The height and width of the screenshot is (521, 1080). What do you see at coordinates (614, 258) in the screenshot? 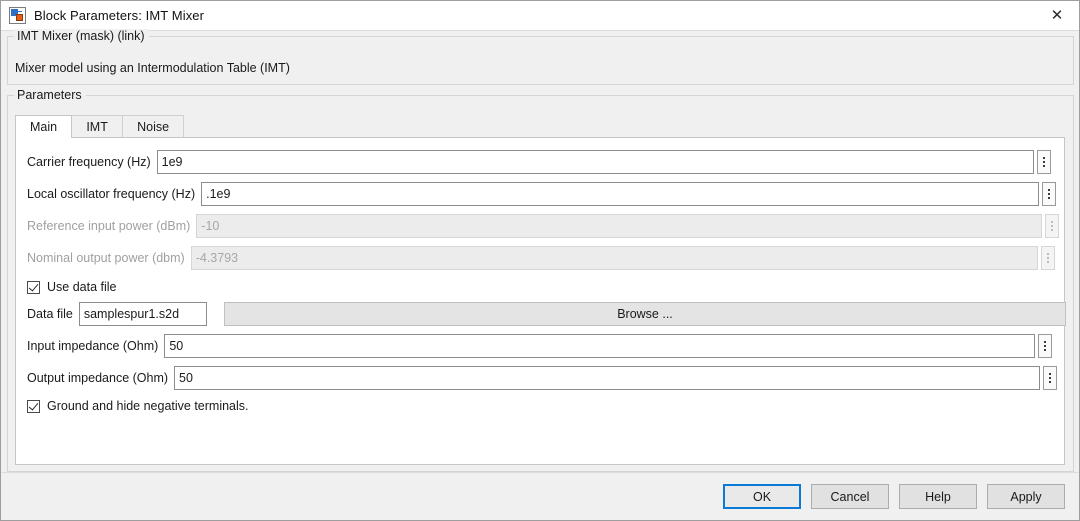
I see `input-nominal-output-power: -4.3793` at bounding box center [614, 258].